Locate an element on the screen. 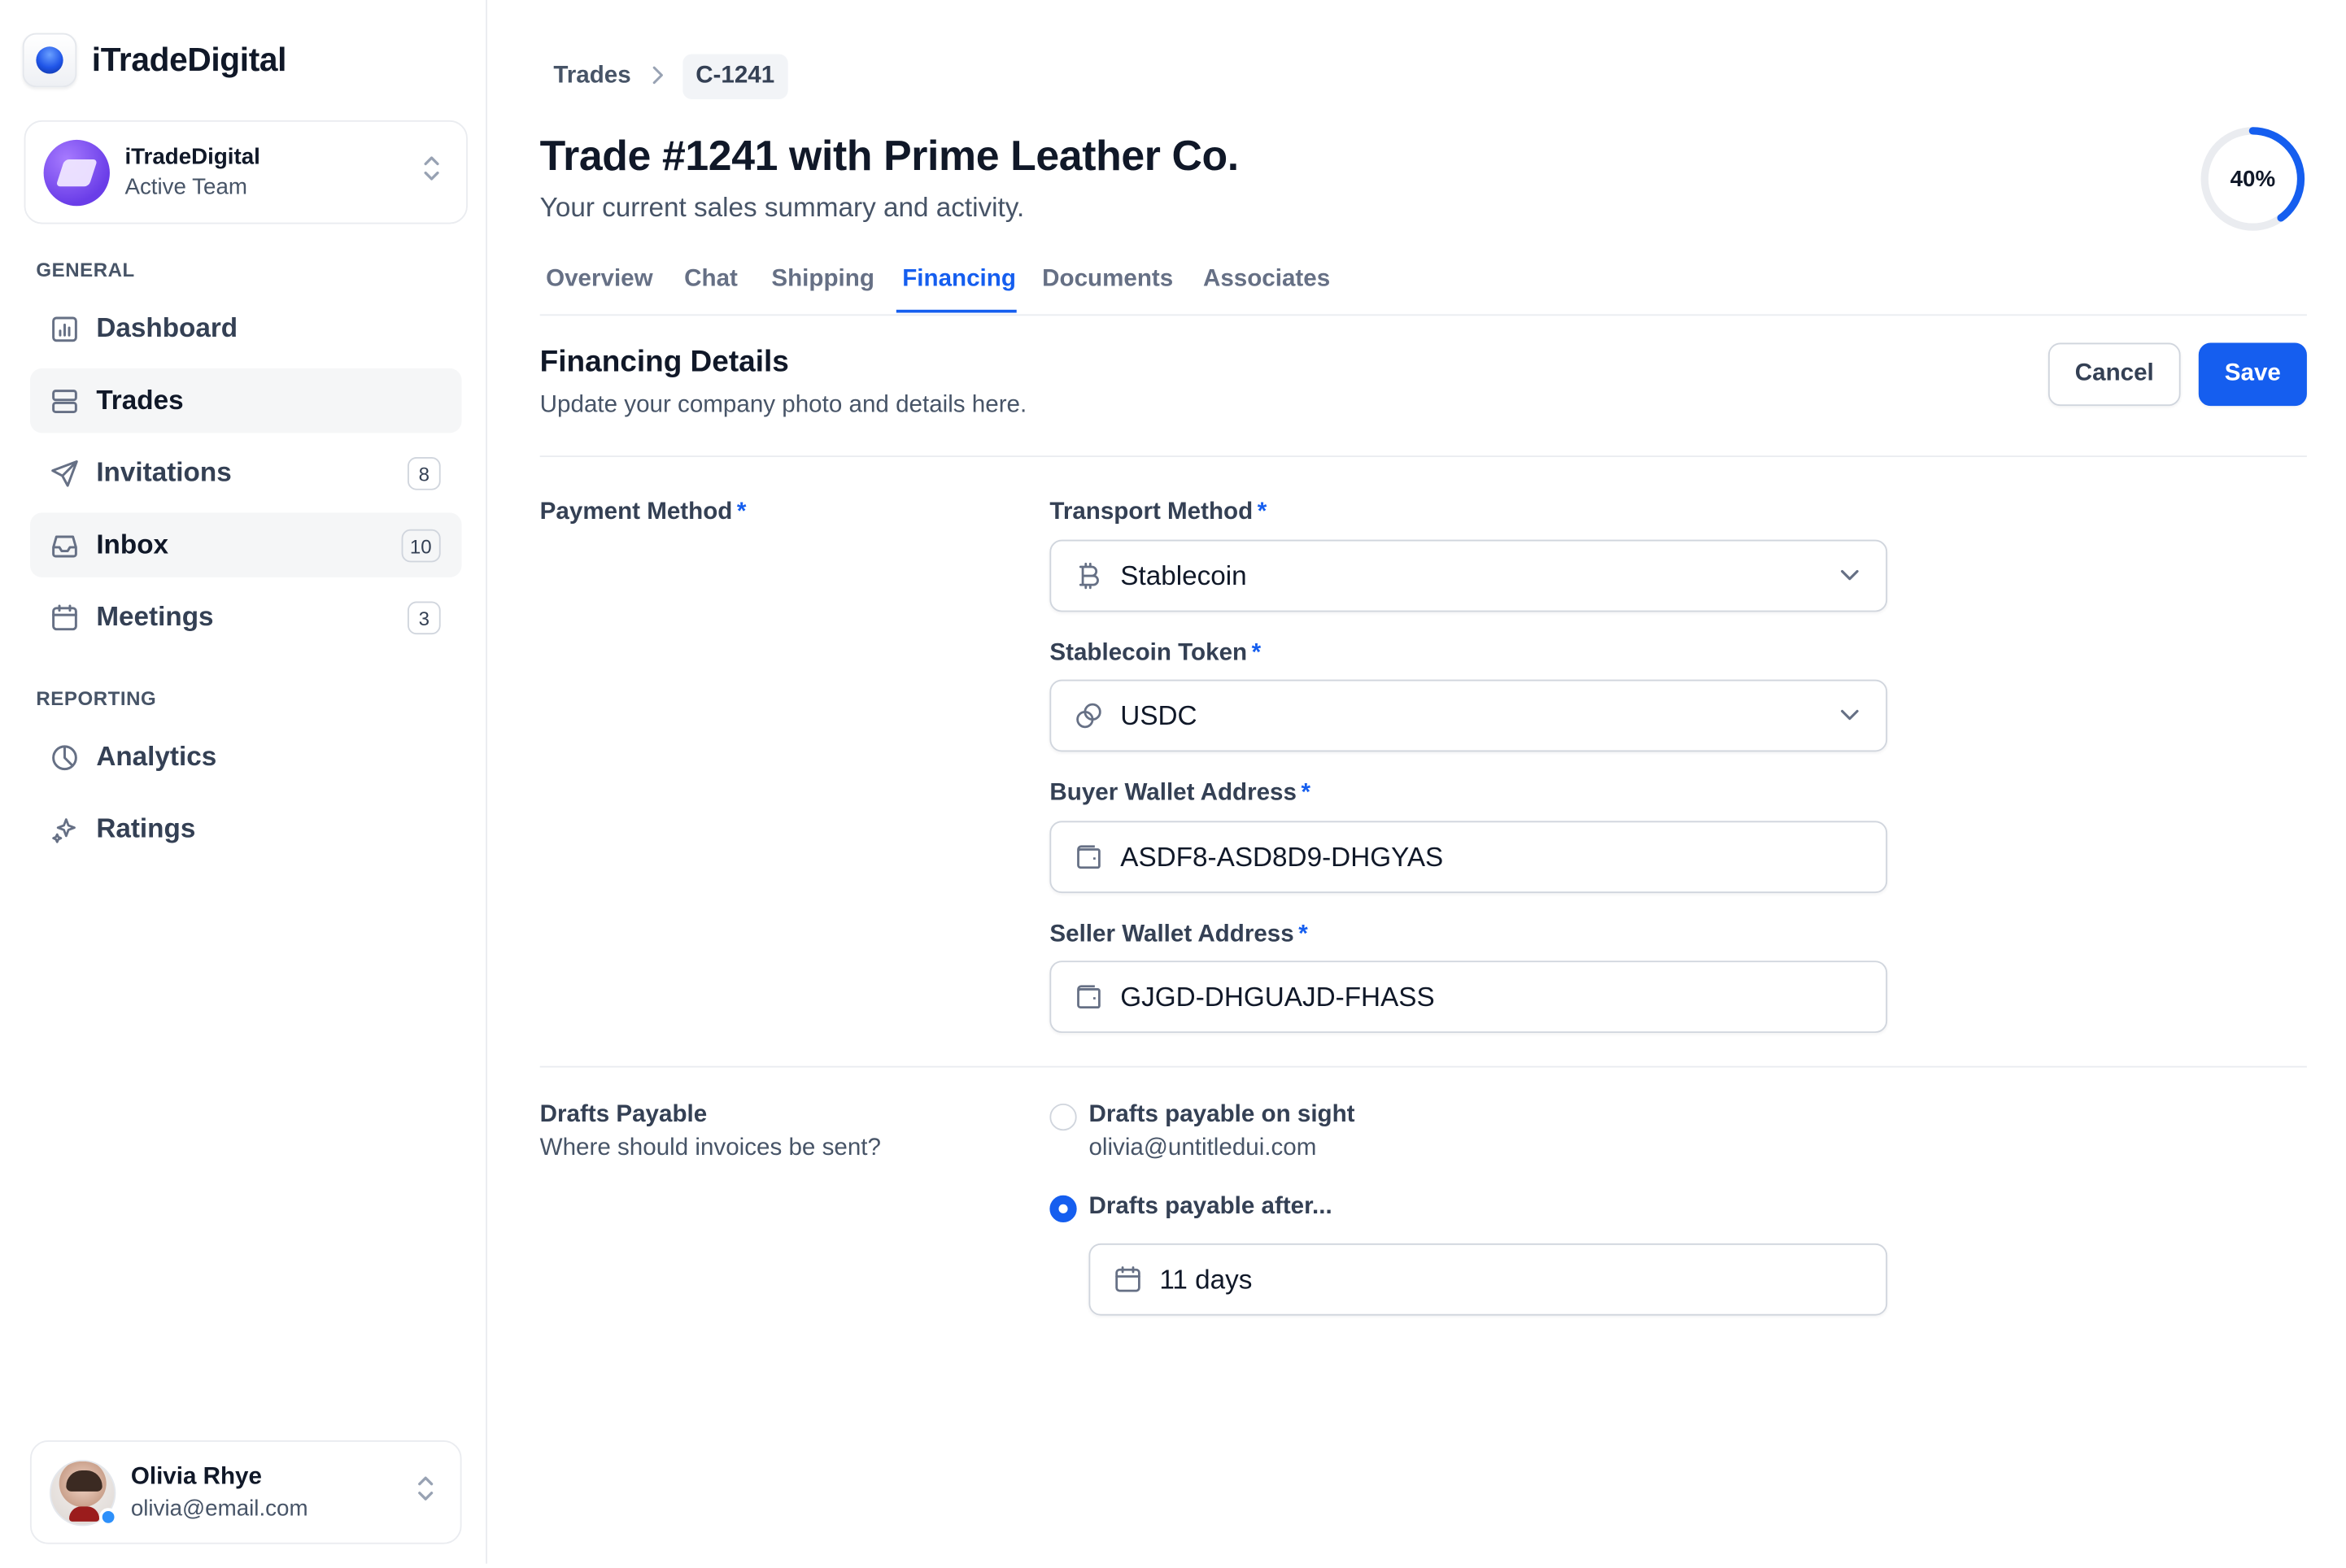 Image resolution: width=2346 pixels, height=1568 pixels. active-tab-indicator is located at coordinates (956, 311).